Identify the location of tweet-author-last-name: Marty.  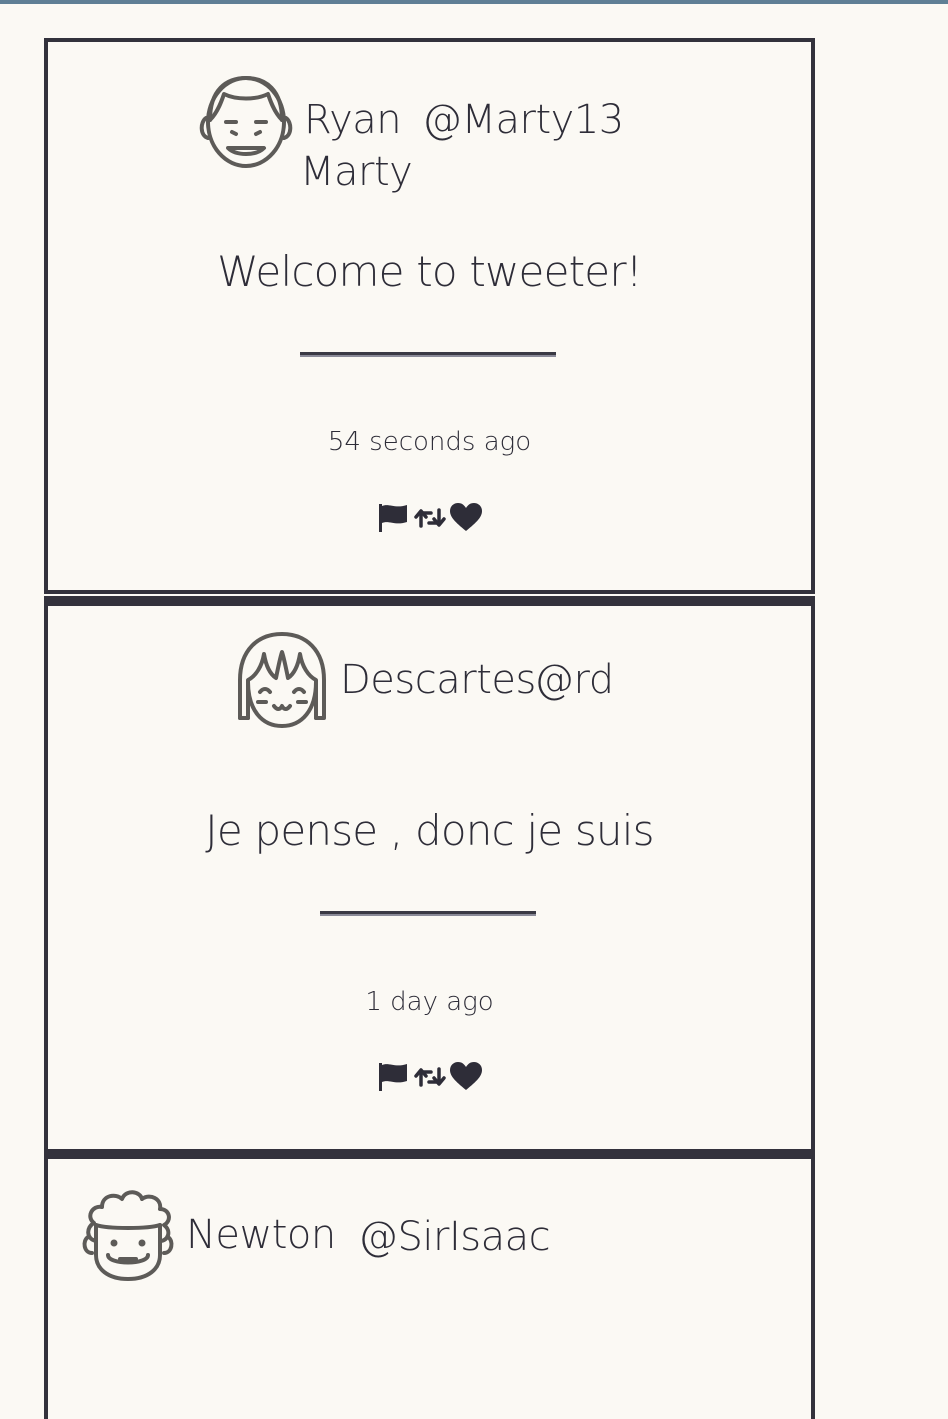
(356, 172).